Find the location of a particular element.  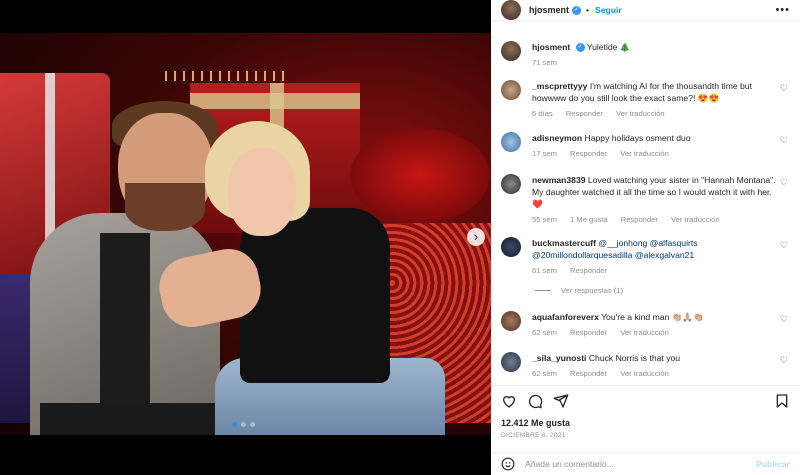

publish-button: Publicar is located at coordinates (773, 464).